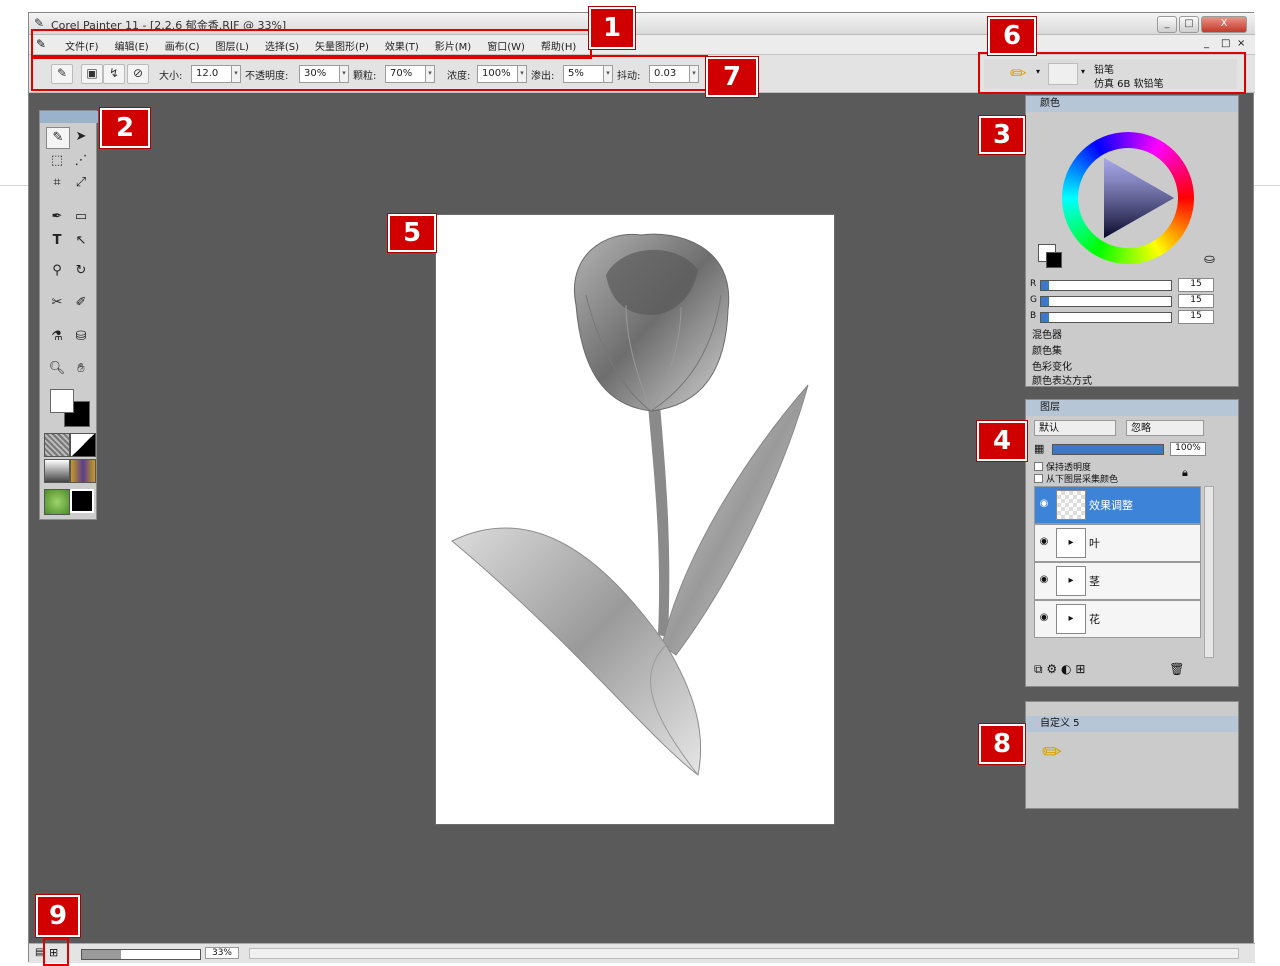  What do you see at coordinates (1071, 505) in the screenshot?
I see `layer-thumbnail` at bounding box center [1071, 505].